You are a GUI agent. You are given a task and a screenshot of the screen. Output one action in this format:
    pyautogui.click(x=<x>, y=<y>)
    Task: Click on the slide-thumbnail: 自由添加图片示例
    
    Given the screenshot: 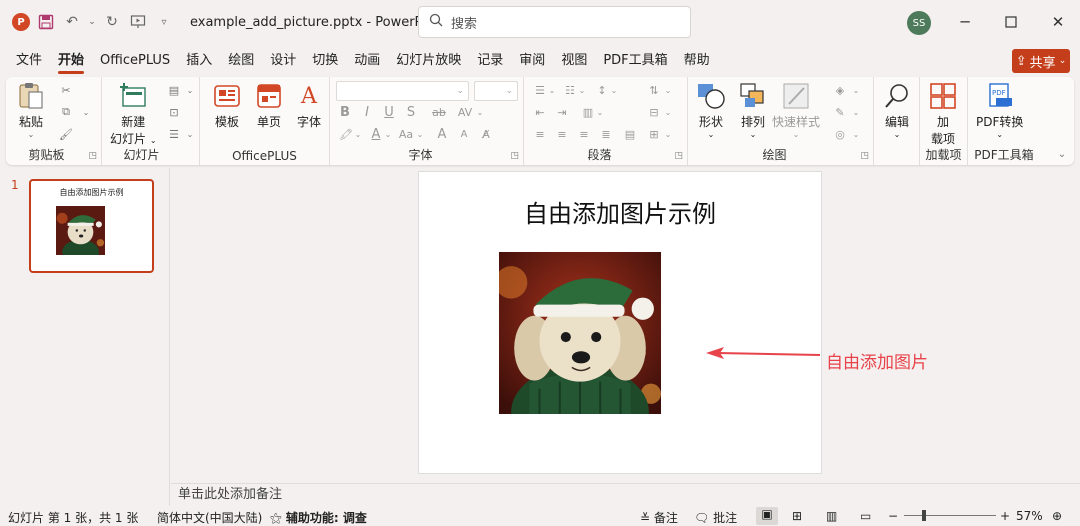 What is the action you would take?
    pyautogui.click(x=91, y=226)
    